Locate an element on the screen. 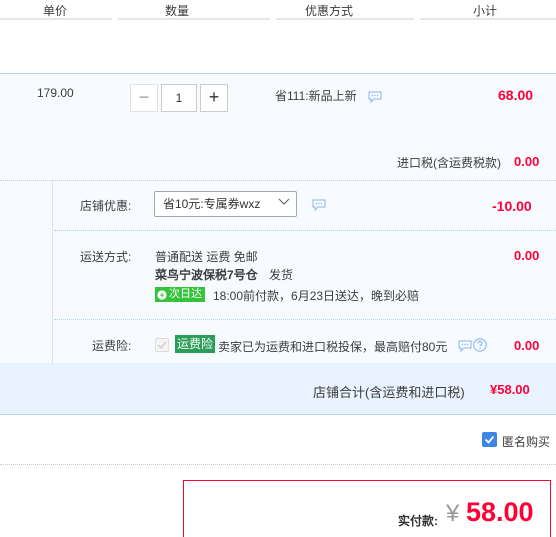  import-tax-value: 0.00 is located at coordinates (527, 161).